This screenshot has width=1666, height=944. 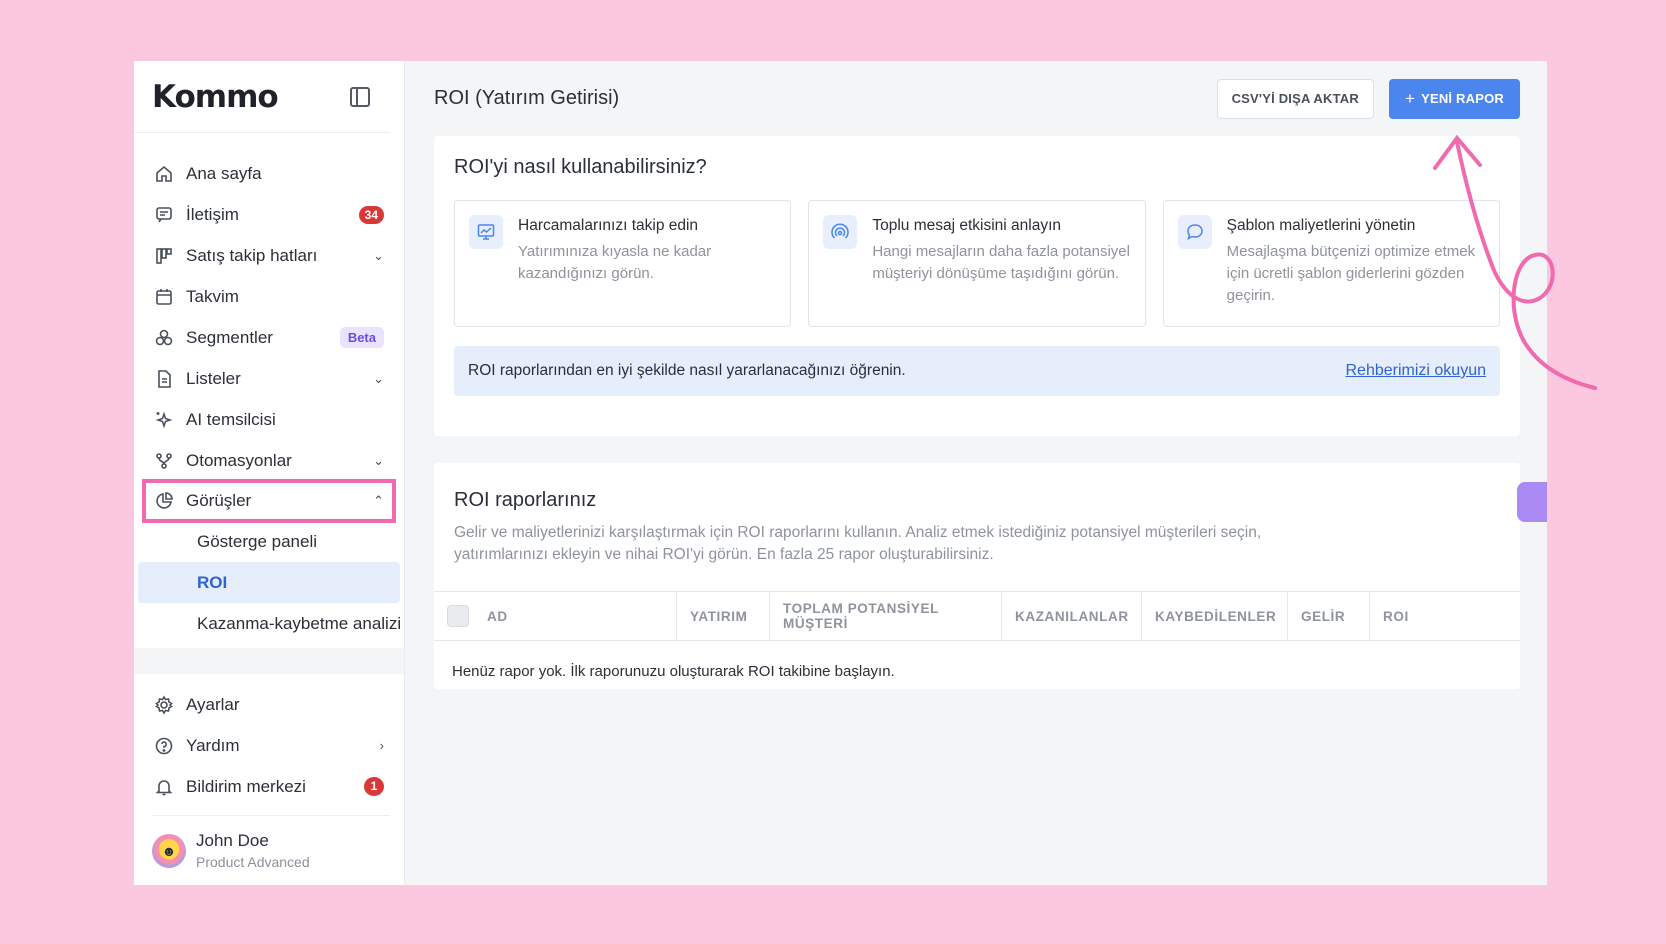 What do you see at coordinates (164, 297) in the screenshot?
I see `calendar-icon` at bounding box center [164, 297].